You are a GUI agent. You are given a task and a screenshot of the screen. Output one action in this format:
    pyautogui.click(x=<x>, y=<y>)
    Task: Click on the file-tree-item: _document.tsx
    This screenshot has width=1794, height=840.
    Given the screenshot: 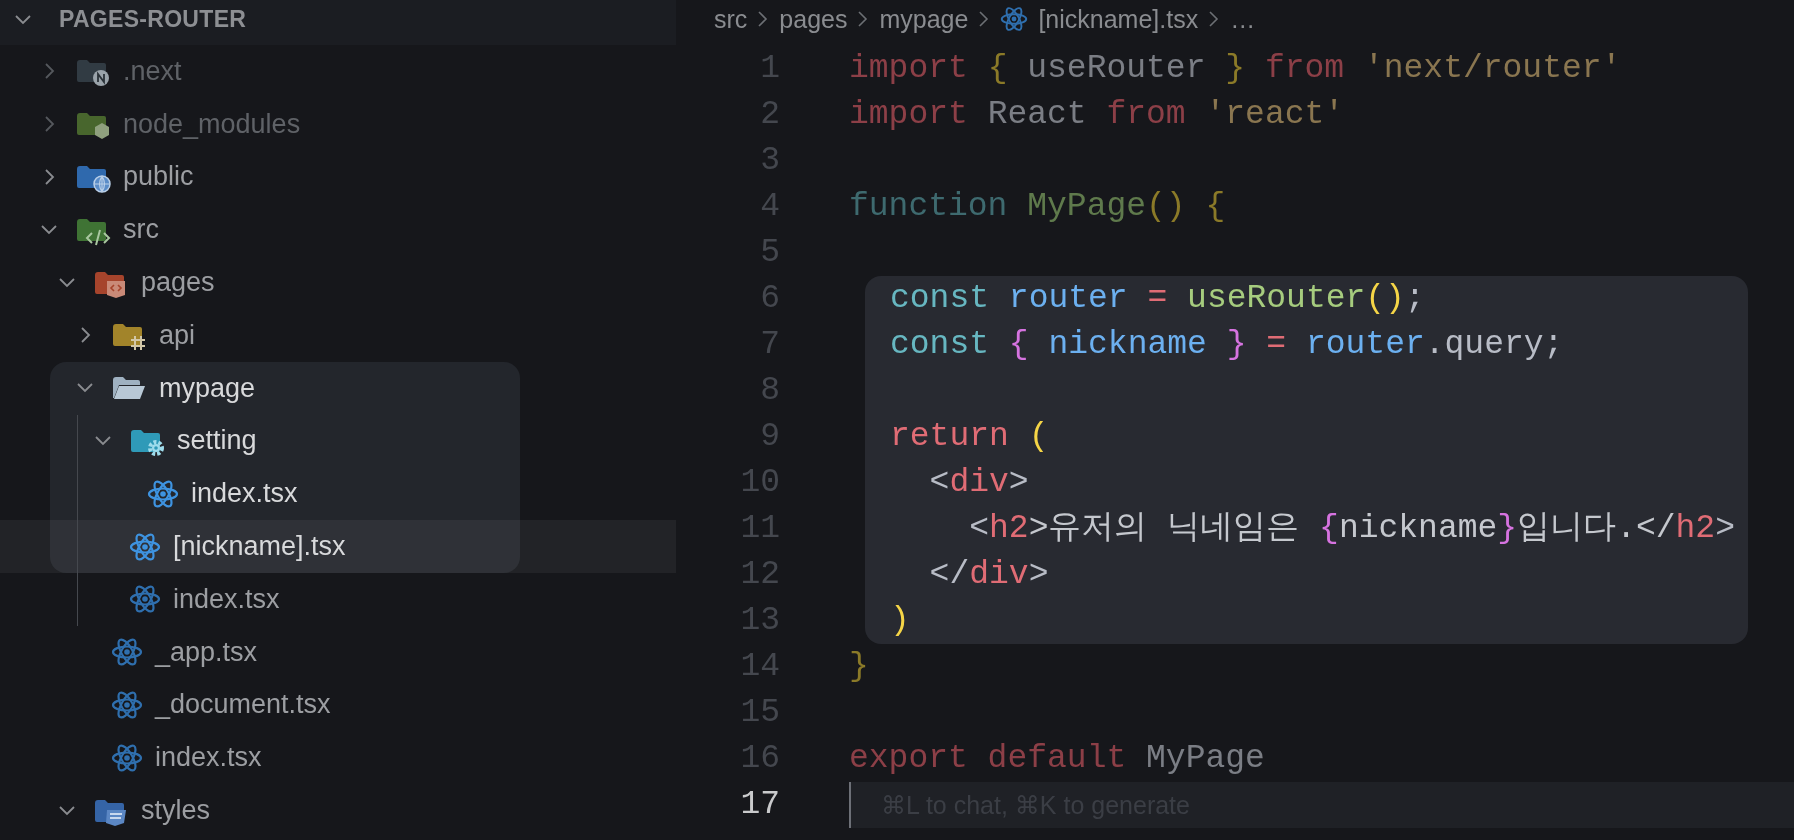 What is the action you would take?
    pyautogui.click(x=338, y=705)
    